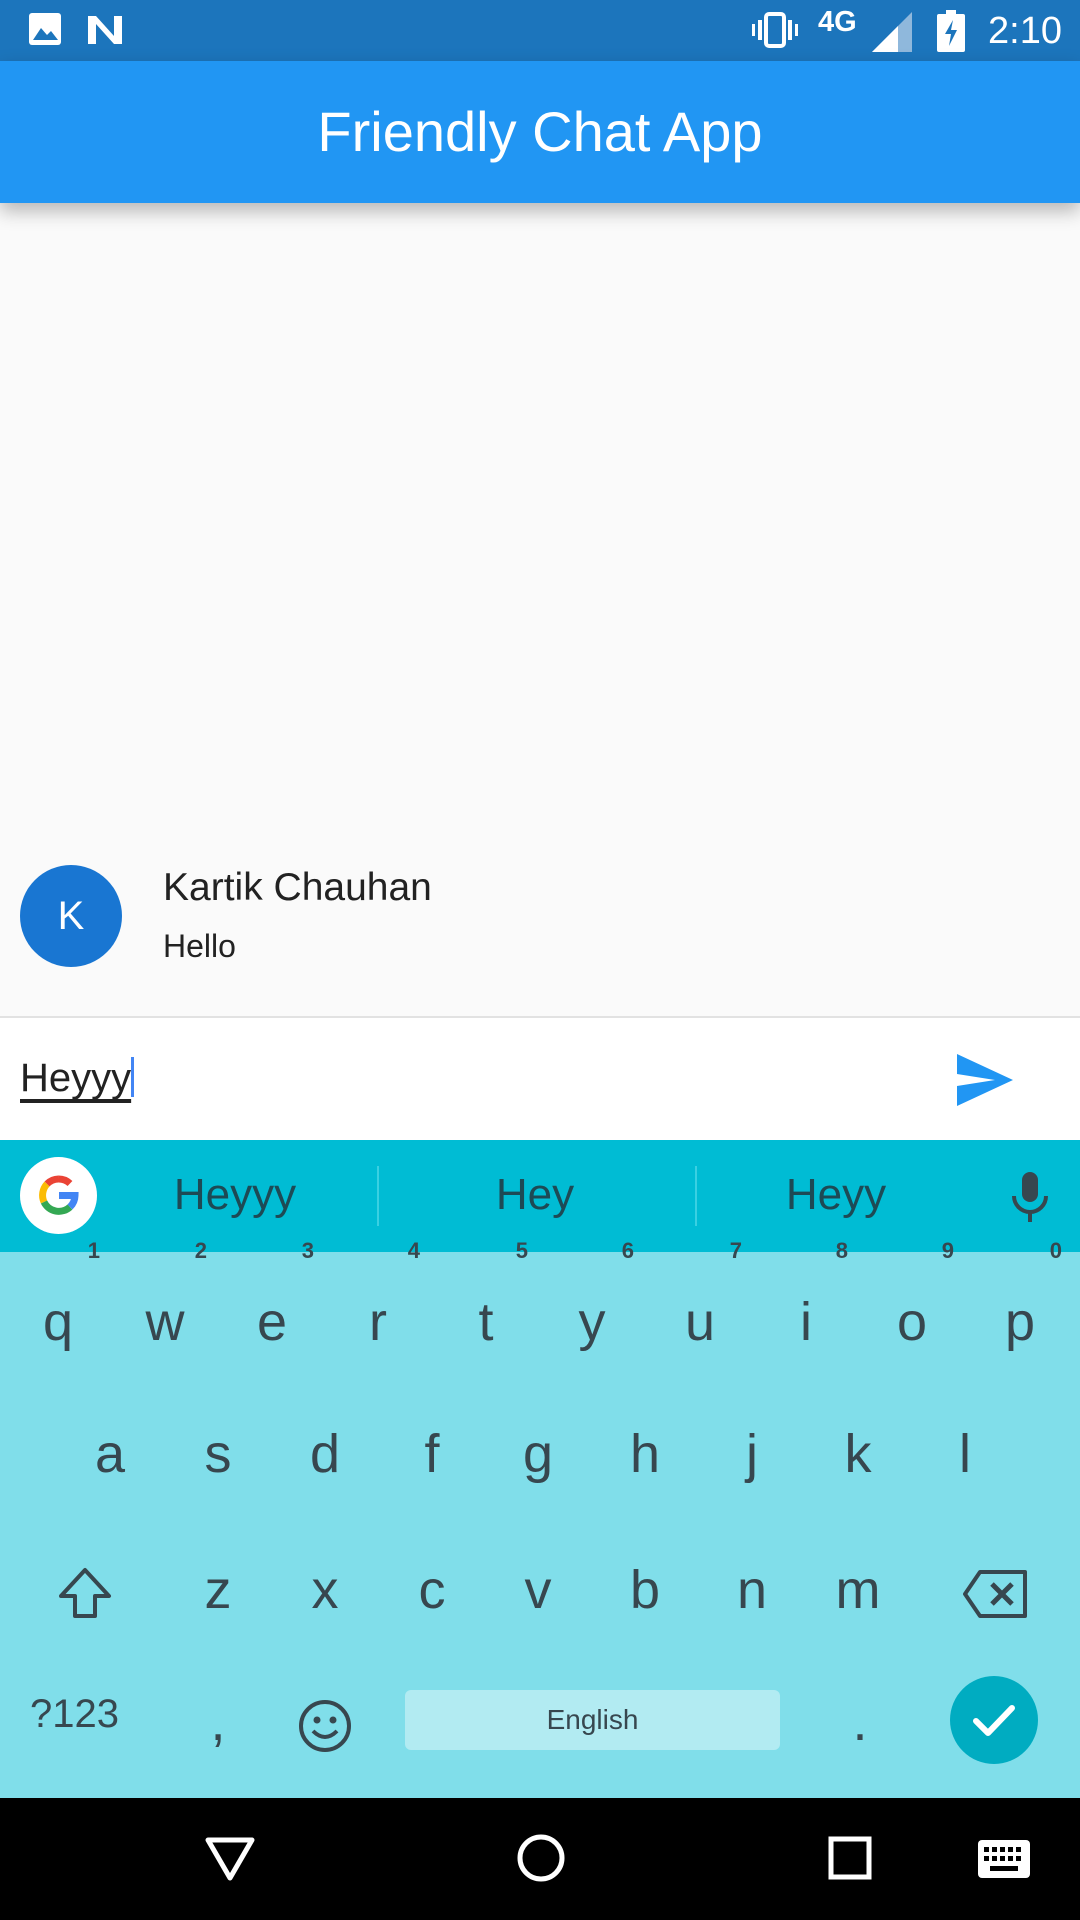  I want to click on key-hint: 7, so click(735, 1250).